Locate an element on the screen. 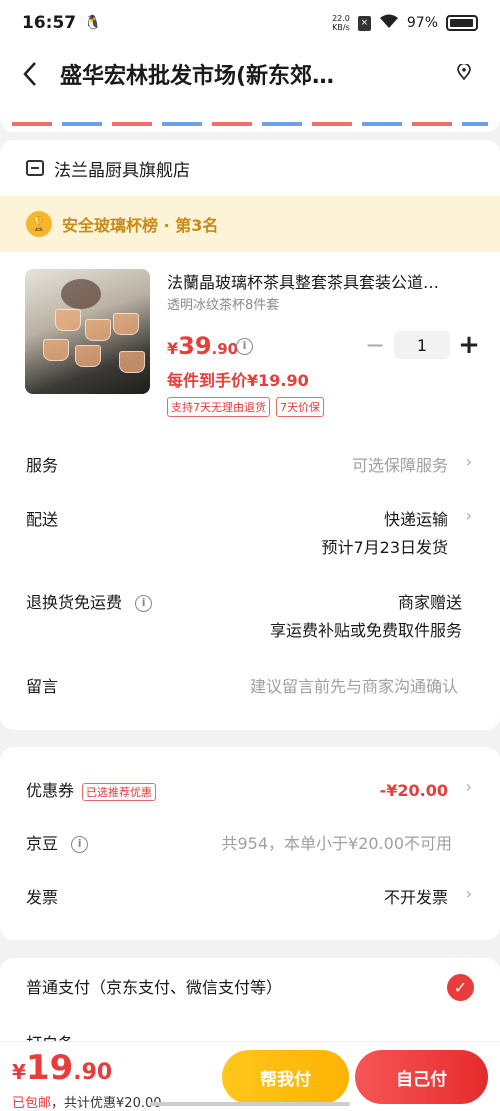  note-input: 建议留言前先与商家沟通确认 is located at coordinates (354, 687).